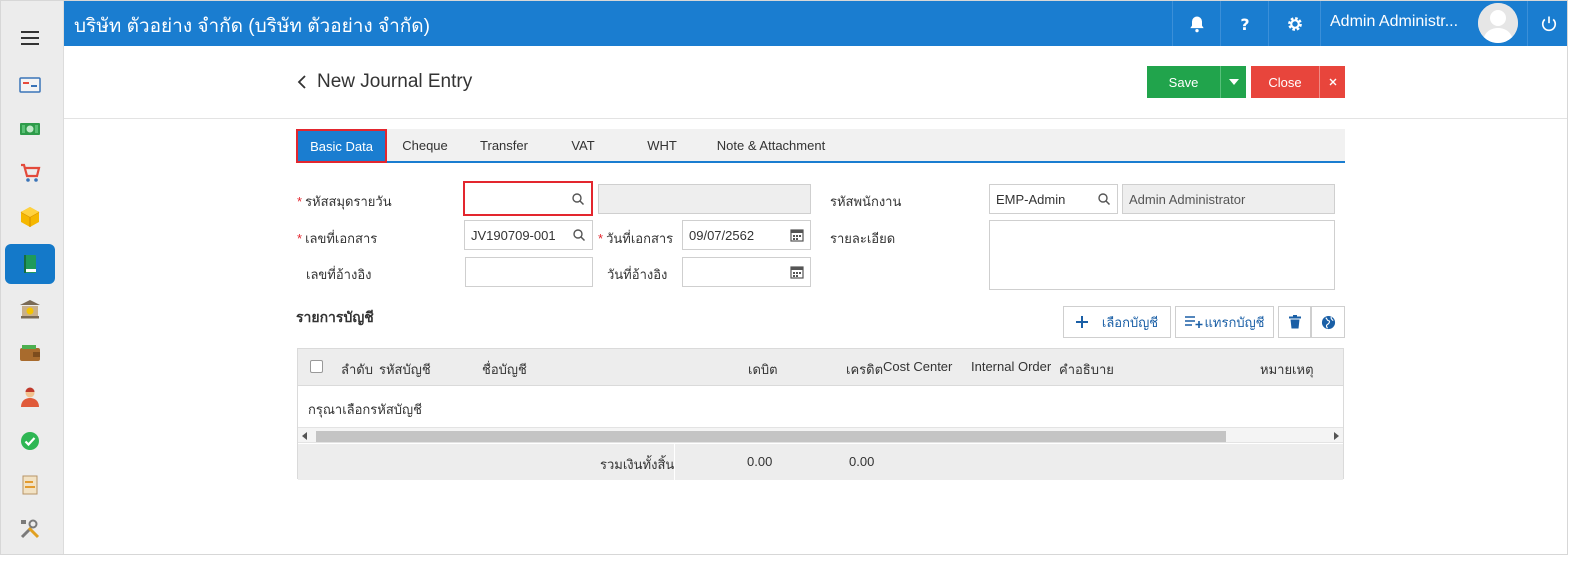 This screenshot has height=561, width=1586. I want to click on page-title: New Journal Entry, so click(395, 81).